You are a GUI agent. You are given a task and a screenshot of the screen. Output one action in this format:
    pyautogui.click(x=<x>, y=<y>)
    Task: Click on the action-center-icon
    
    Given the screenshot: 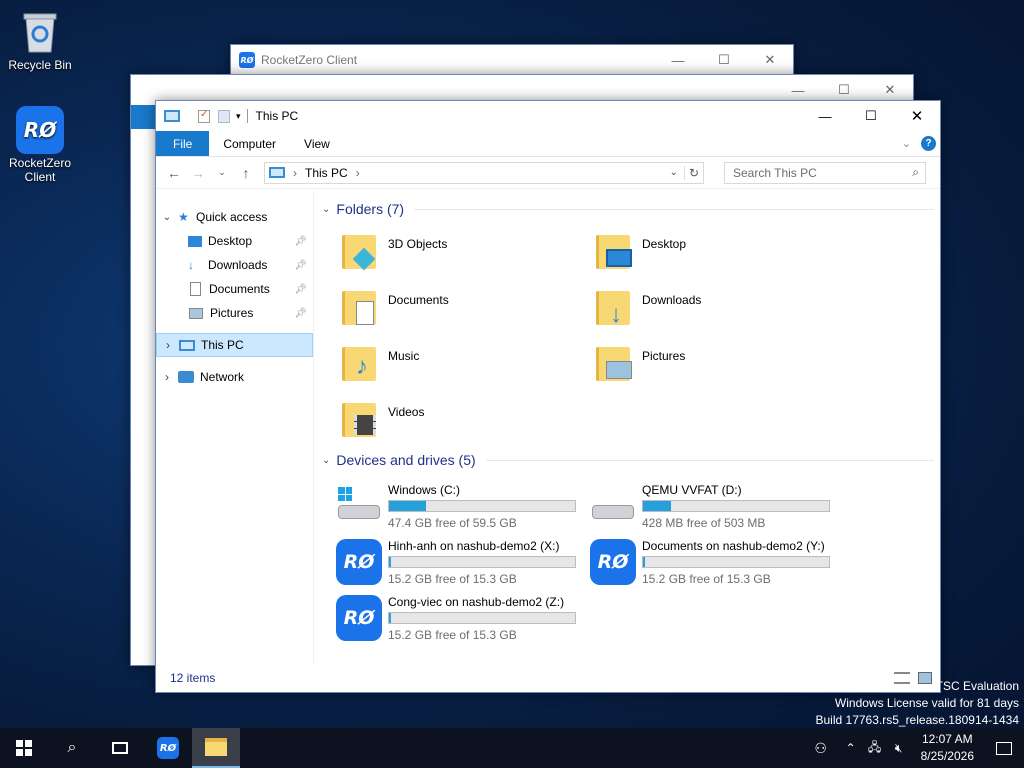 What is the action you would take?
    pyautogui.click(x=1004, y=748)
    